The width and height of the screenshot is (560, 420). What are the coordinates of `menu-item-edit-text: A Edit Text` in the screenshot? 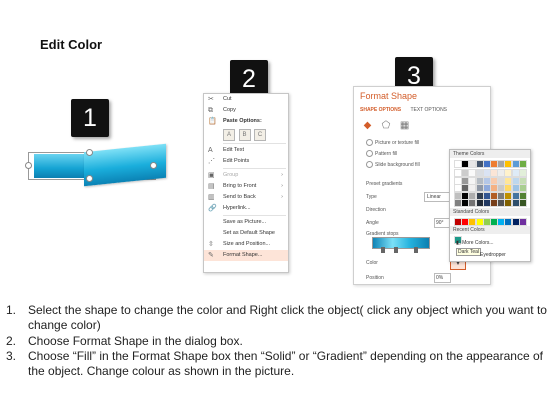 It's located at (246, 150).